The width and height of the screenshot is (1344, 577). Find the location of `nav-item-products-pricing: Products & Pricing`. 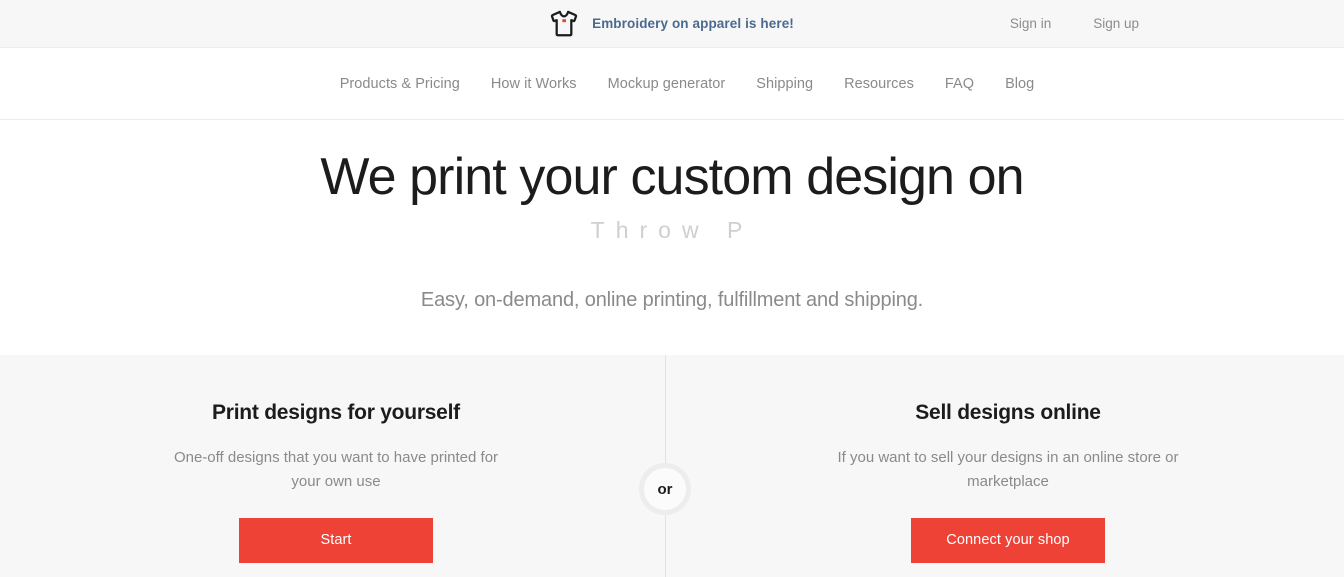

nav-item-products-pricing: Products & Pricing is located at coordinates (400, 84).